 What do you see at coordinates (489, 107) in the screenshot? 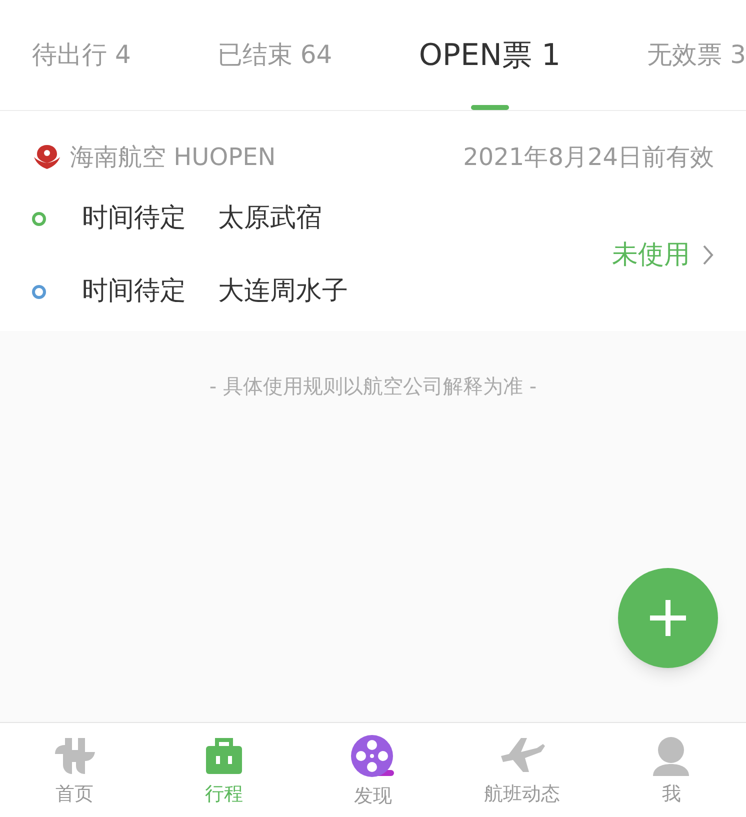
I see `tab-indicator` at bounding box center [489, 107].